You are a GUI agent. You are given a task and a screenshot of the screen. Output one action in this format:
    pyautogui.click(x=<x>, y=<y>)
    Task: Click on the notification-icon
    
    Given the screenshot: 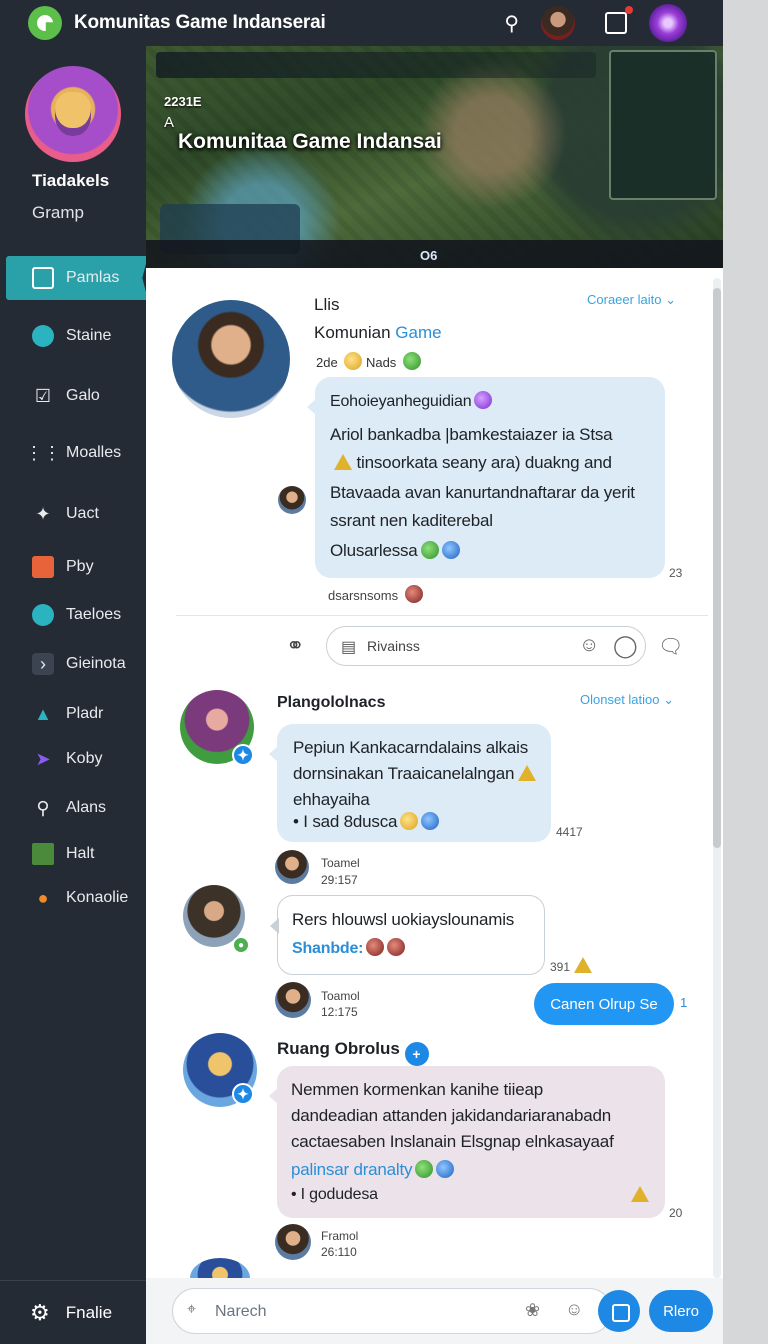 What is the action you would take?
    pyautogui.click(x=619, y=20)
    